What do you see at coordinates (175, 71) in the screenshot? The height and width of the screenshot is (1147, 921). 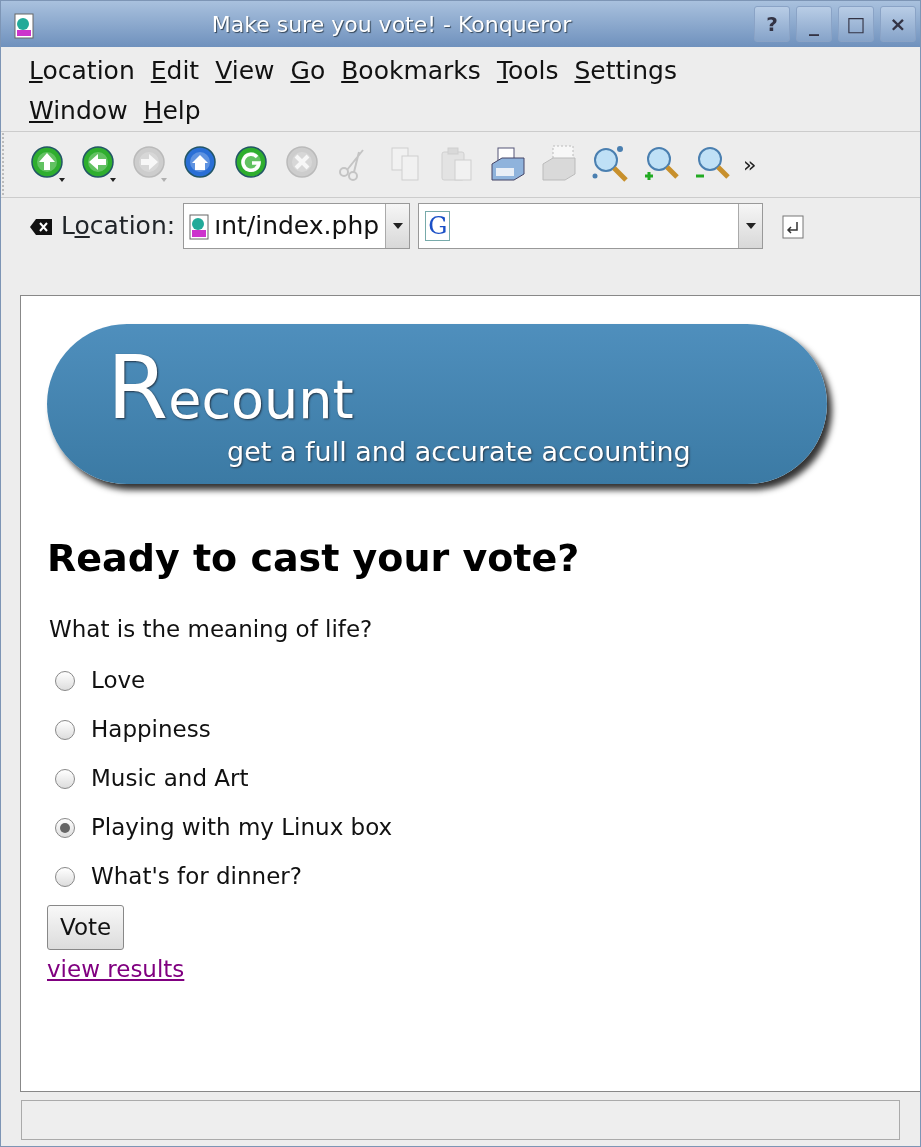 I see `menu-item: Edit` at bounding box center [175, 71].